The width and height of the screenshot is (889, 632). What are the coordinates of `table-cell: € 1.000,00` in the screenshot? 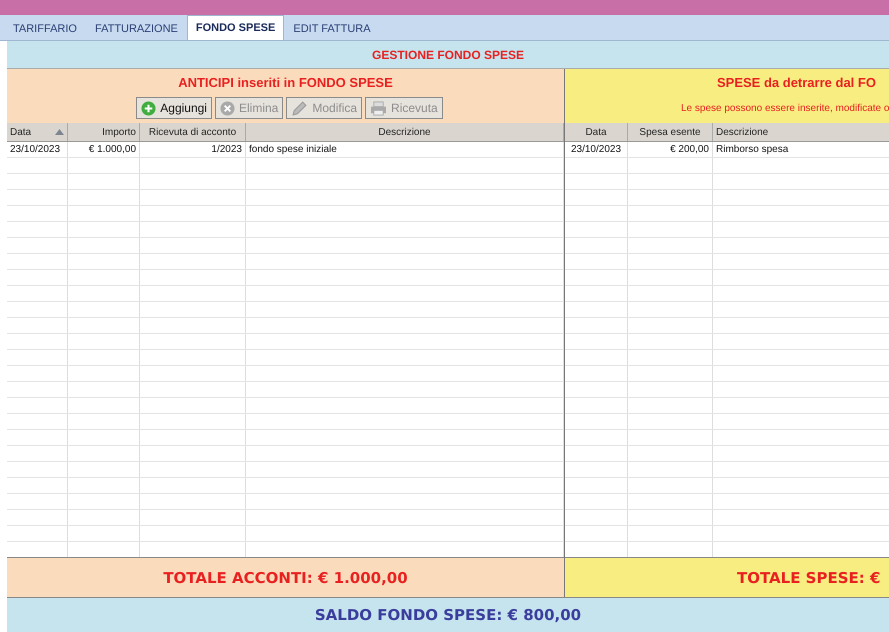 It's located at (104, 149).